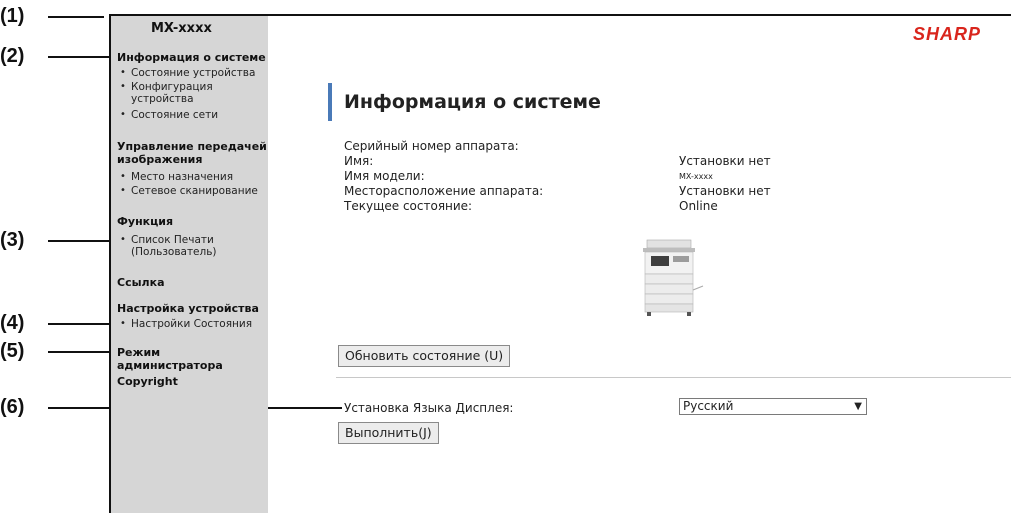 The image size is (1011, 513). What do you see at coordinates (12, 351) in the screenshot?
I see `callout-5: (5)` at bounding box center [12, 351].